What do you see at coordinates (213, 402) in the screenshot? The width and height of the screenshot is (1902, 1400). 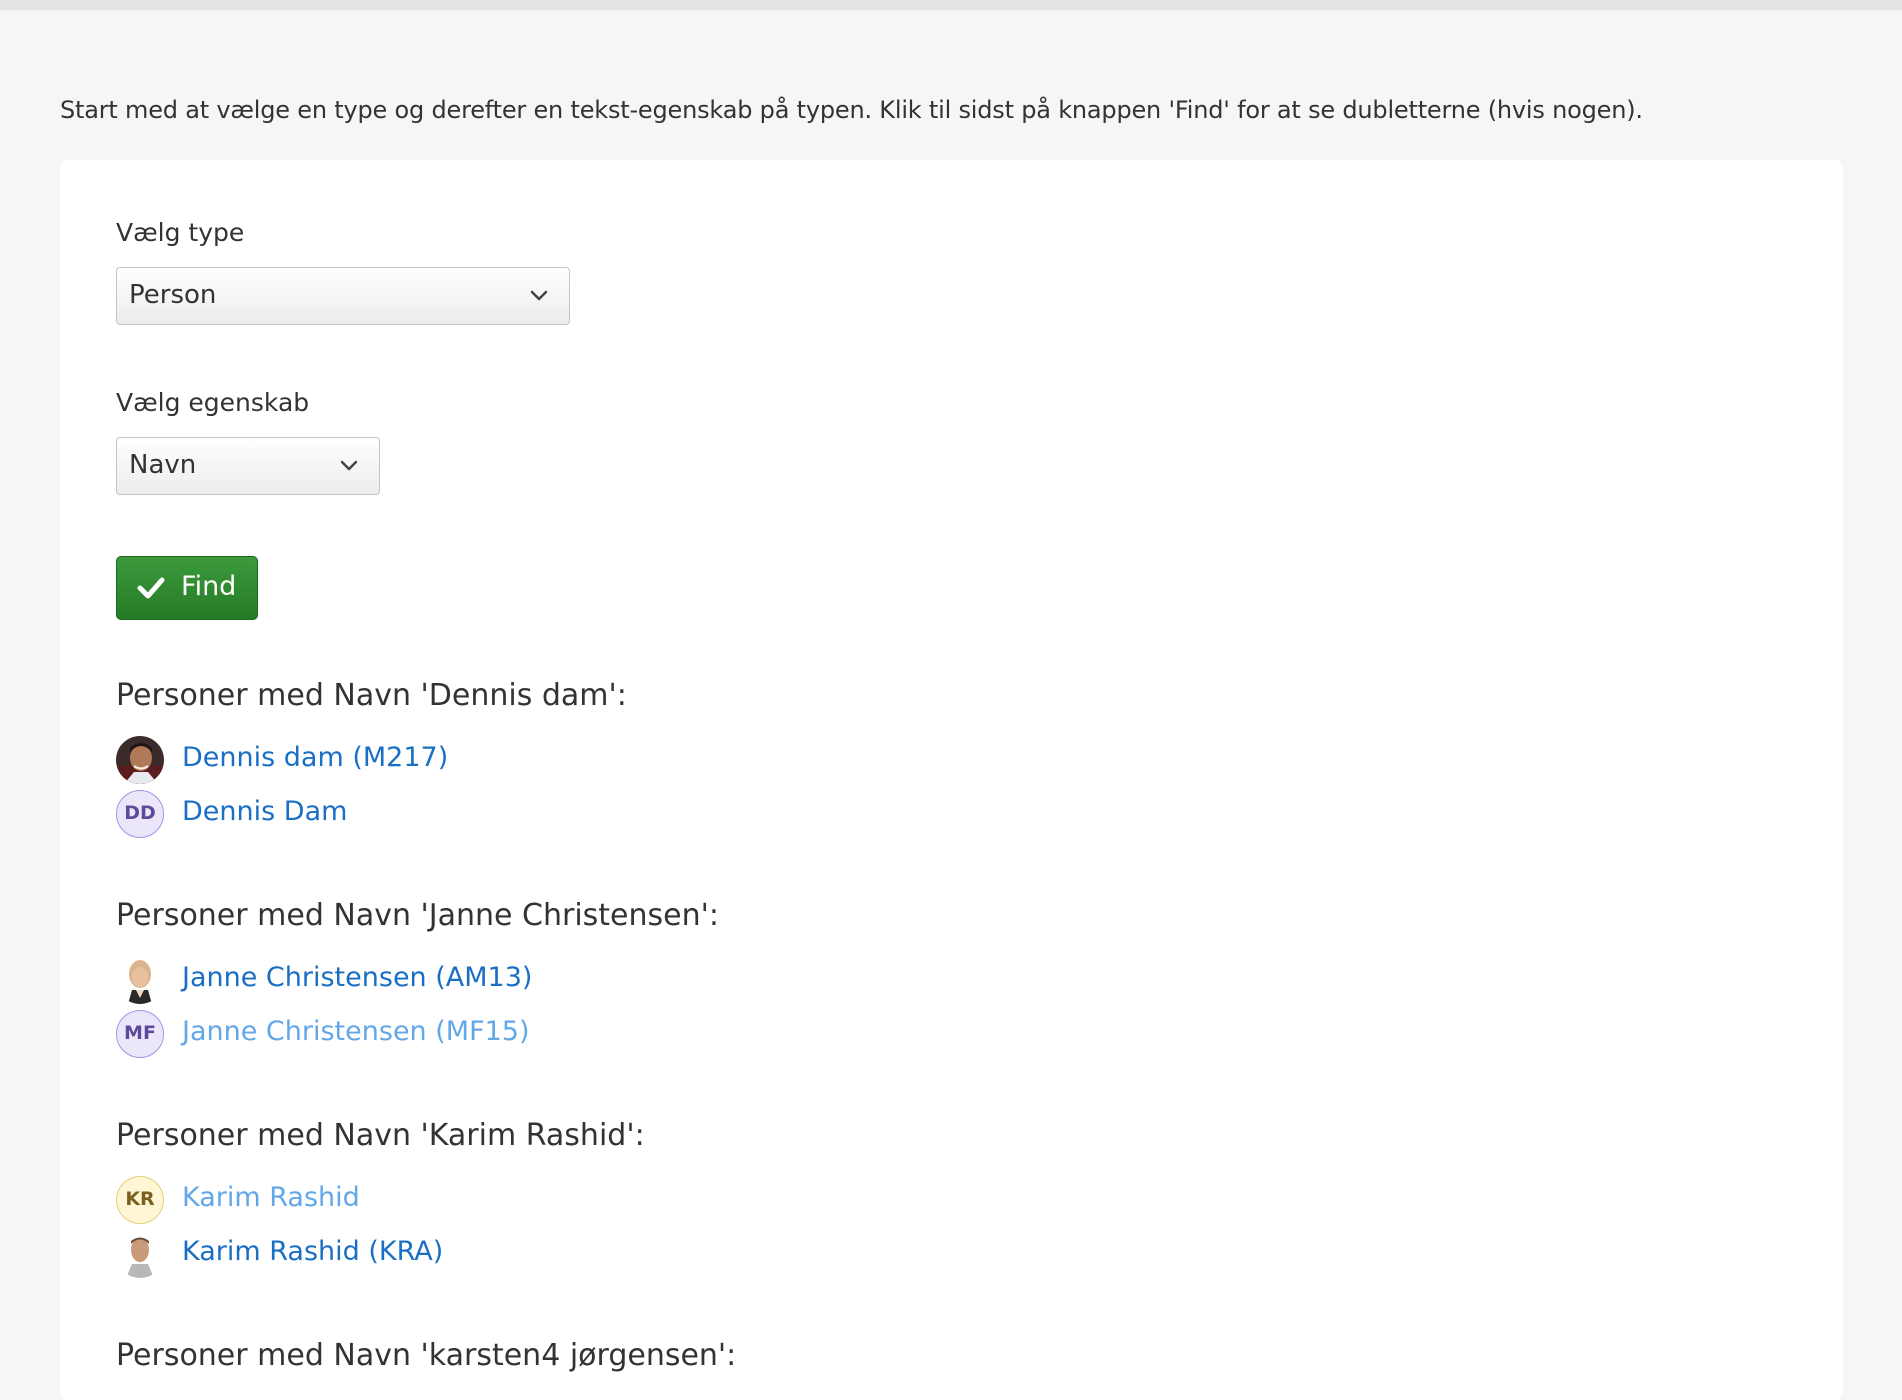 I see `property-label: Vælg egenskab` at bounding box center [213, 402].